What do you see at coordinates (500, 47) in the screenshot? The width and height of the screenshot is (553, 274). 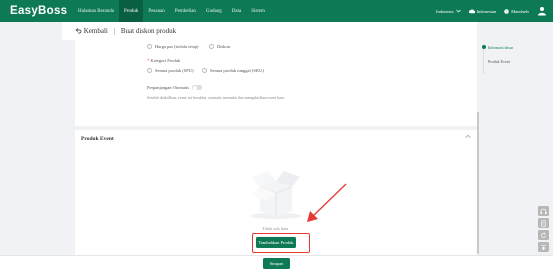 I see `anchor-basic-info: Informasi dasar` at bounding box center [500, 47].